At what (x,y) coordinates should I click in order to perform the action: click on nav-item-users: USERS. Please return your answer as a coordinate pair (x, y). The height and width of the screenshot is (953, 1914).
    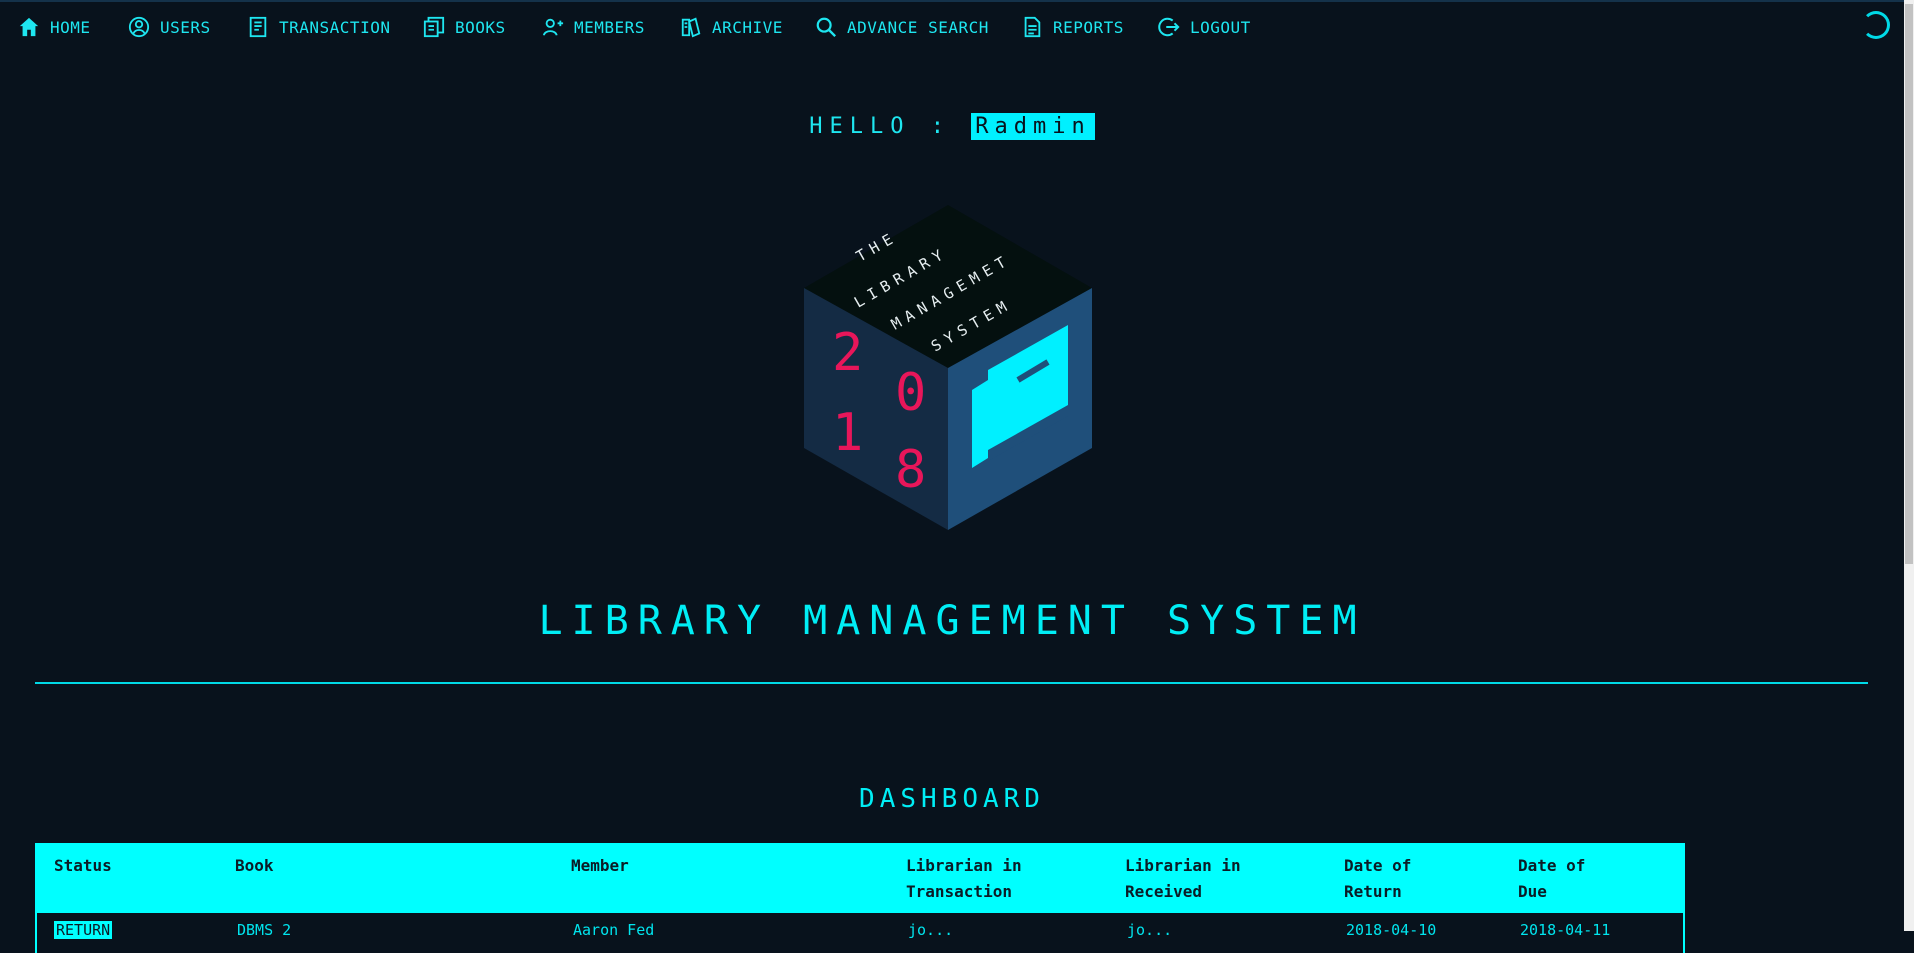
    Looking at the image, I should click on (169, 27).